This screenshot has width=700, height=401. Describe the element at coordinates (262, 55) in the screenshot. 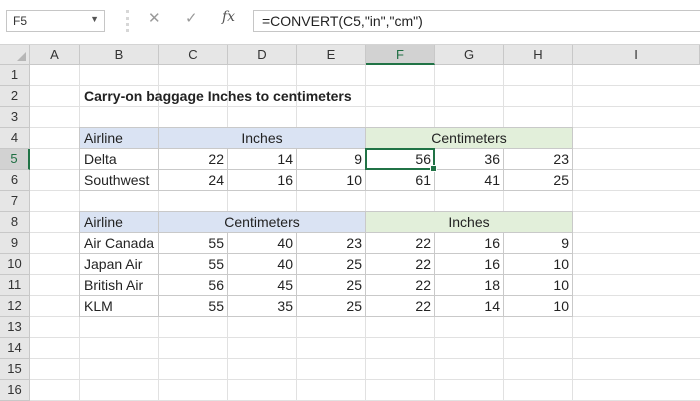

I see `column-header-d: D` at that location.